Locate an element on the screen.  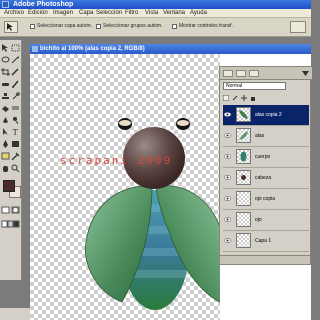
slice-tool-icon is located at coordinates (15, 72).